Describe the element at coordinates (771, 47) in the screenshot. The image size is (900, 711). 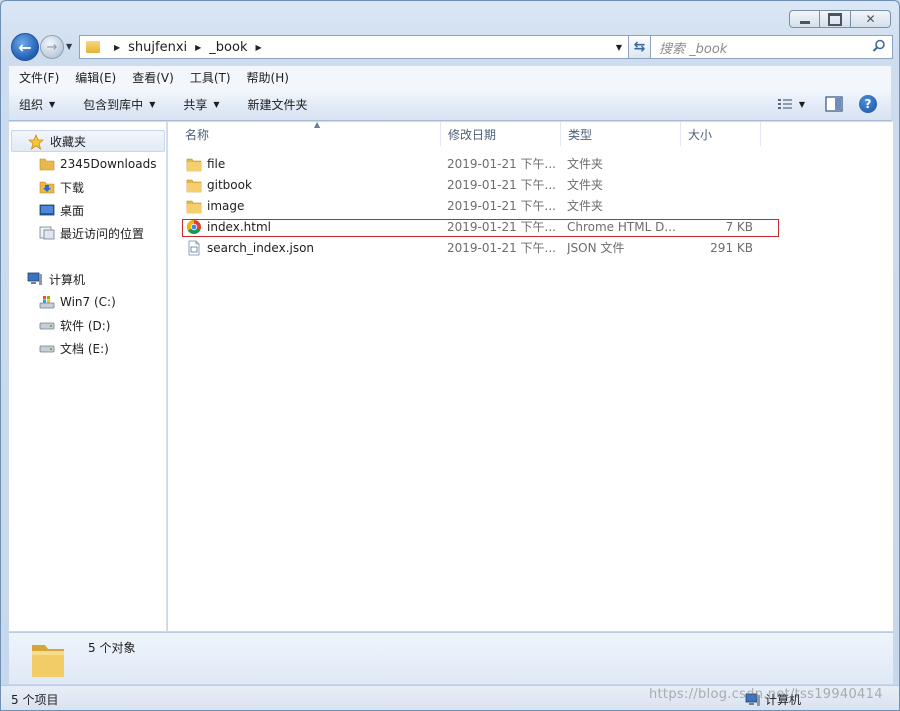
I see `search-input: 搜索 _book` at that location.